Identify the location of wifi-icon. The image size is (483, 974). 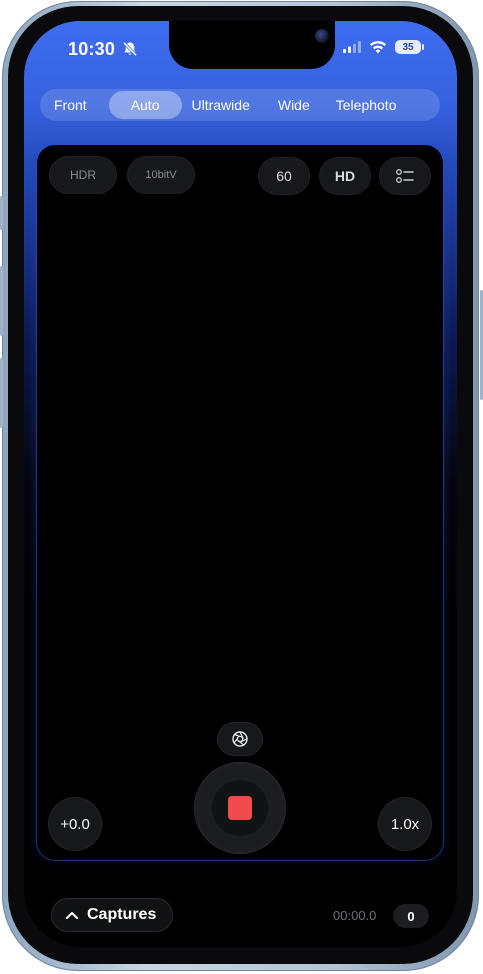
(378, 46).